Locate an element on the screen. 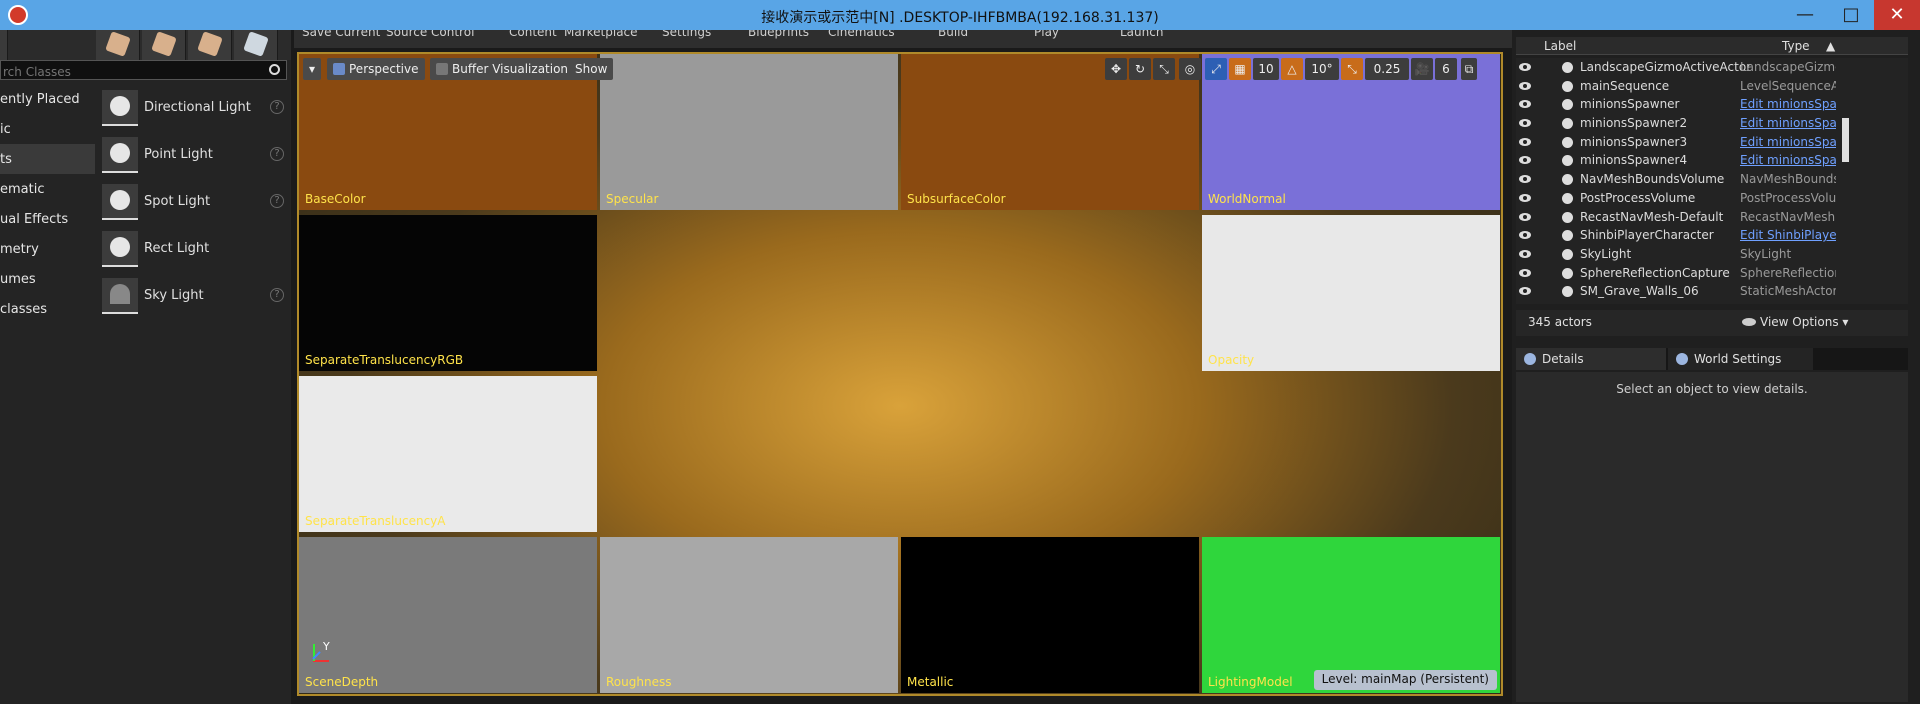  build-button: Build is located at coordinates (953, 34).